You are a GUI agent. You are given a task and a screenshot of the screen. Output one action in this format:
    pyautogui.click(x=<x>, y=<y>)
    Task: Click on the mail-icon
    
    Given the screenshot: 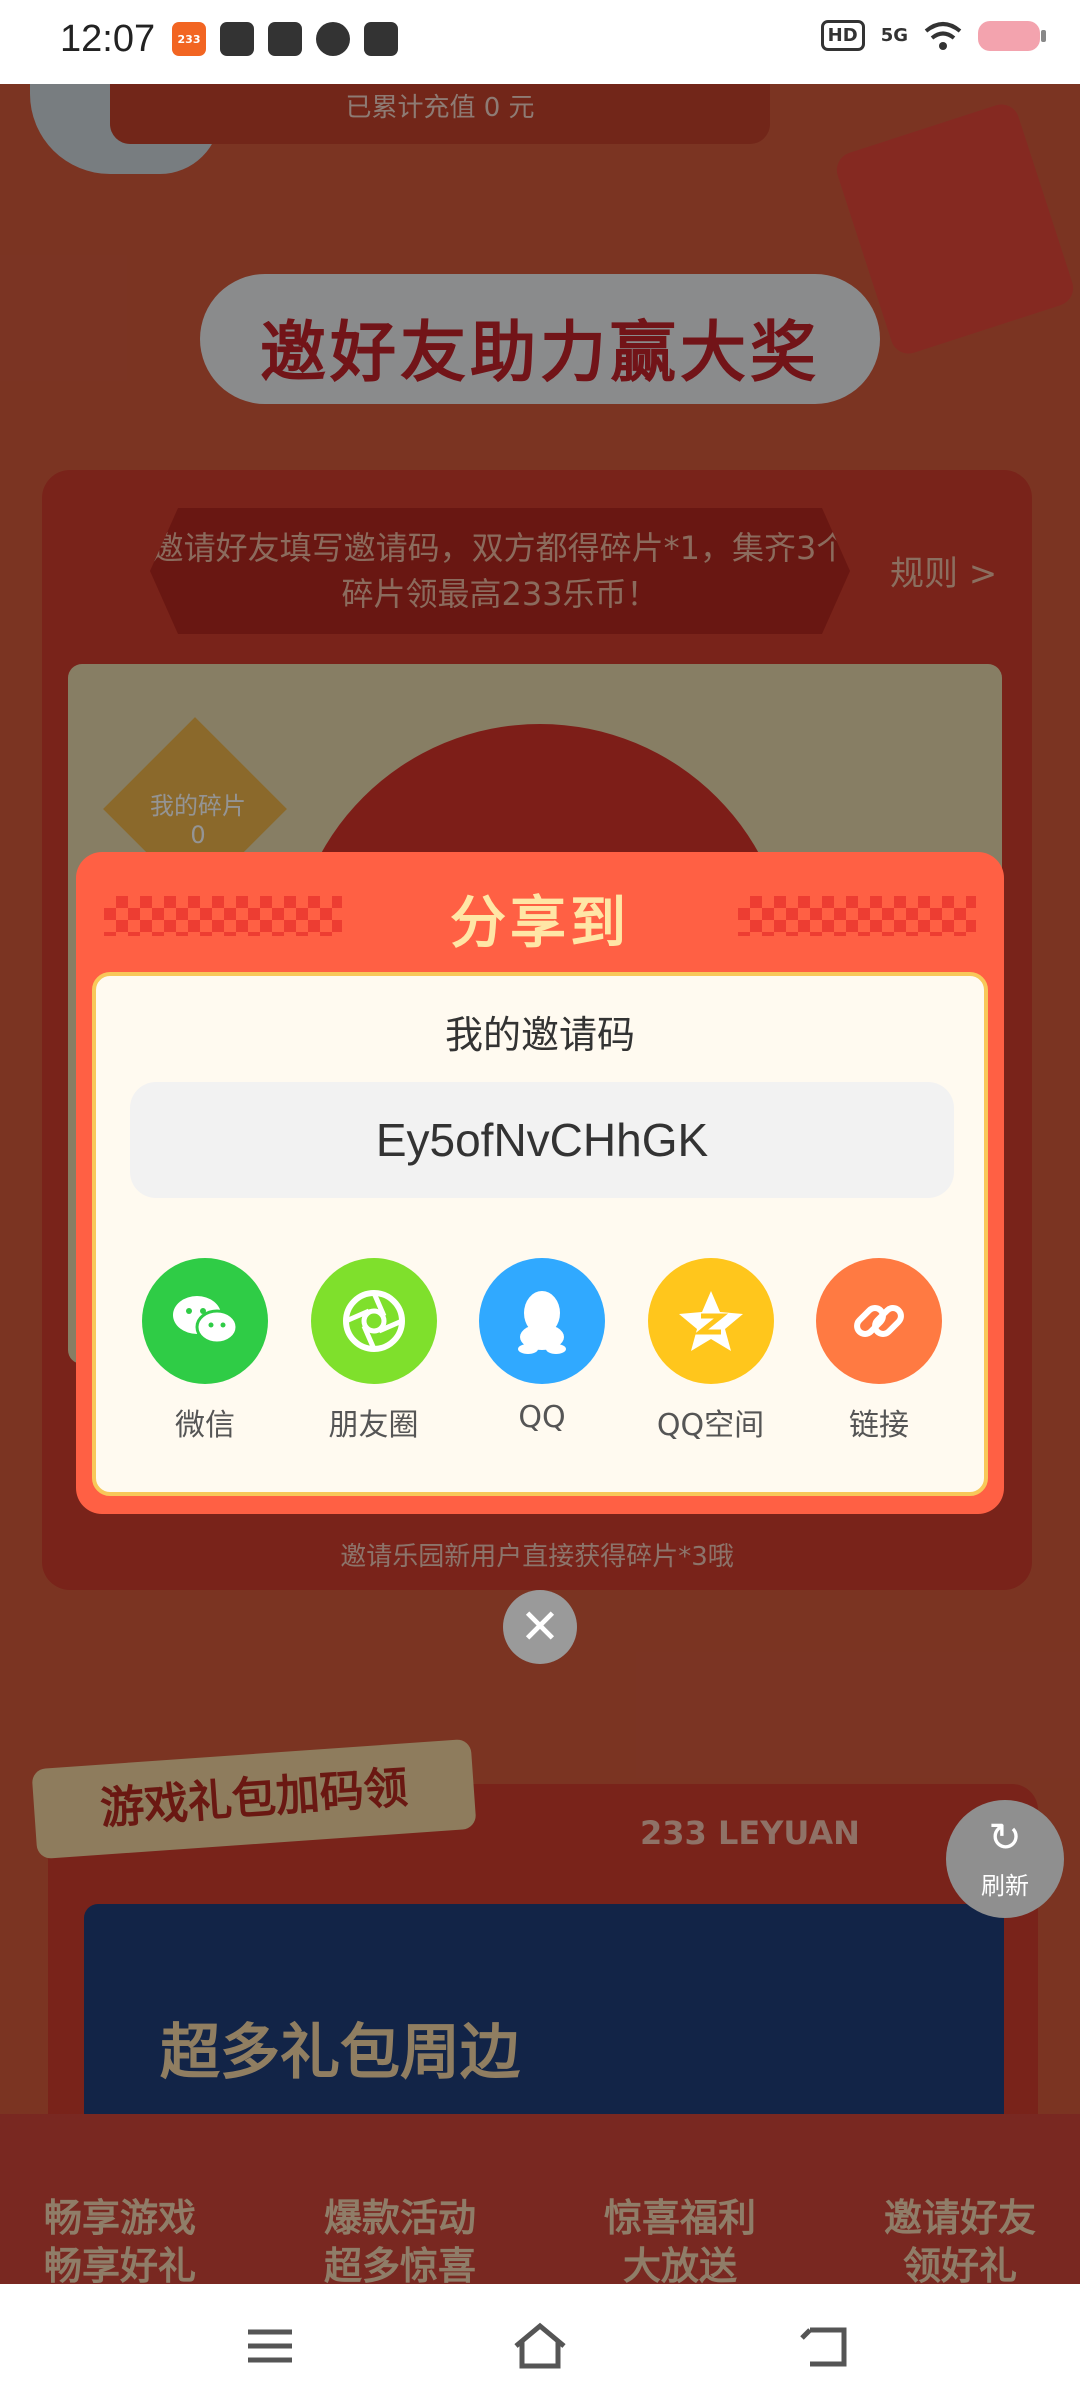 What is the action you would take?
    pyautogui.click(x=285, y=39)
    